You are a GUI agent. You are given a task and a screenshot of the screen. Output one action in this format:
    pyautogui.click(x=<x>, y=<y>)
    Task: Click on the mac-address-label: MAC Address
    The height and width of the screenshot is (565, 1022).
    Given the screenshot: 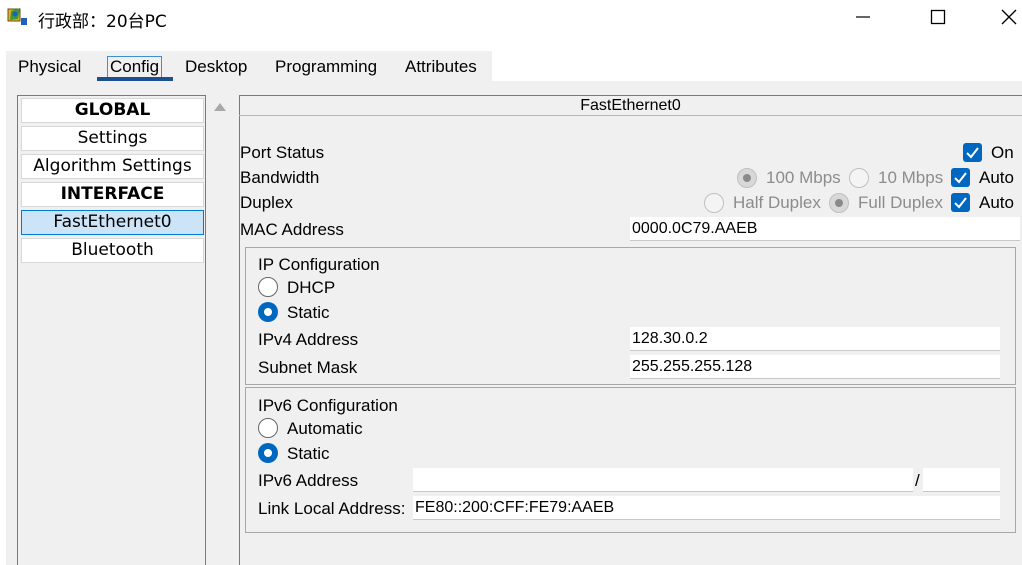 What is the action you would take?
    pyautogui.click(x=292, y=229)
    